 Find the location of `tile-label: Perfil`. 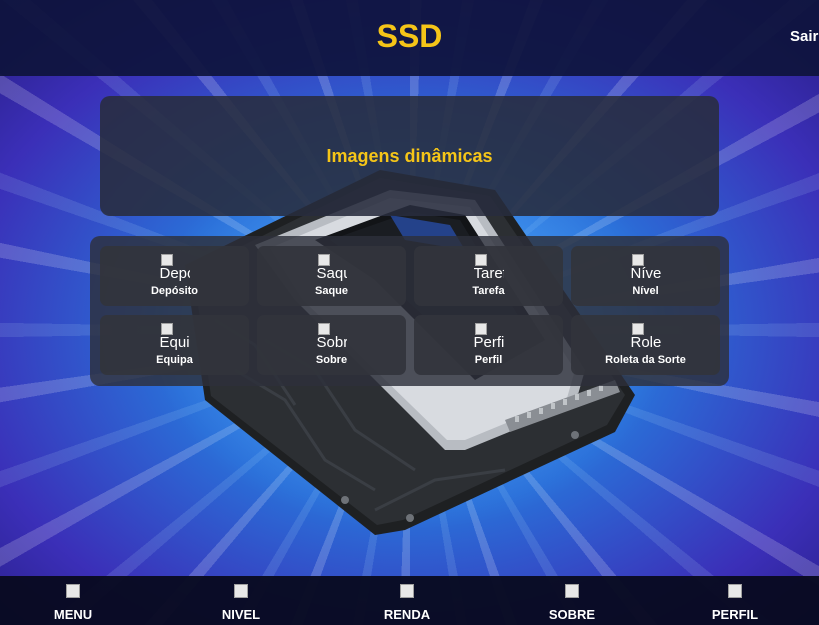

tile-label: Perfil is located at coordinates (488, 360).